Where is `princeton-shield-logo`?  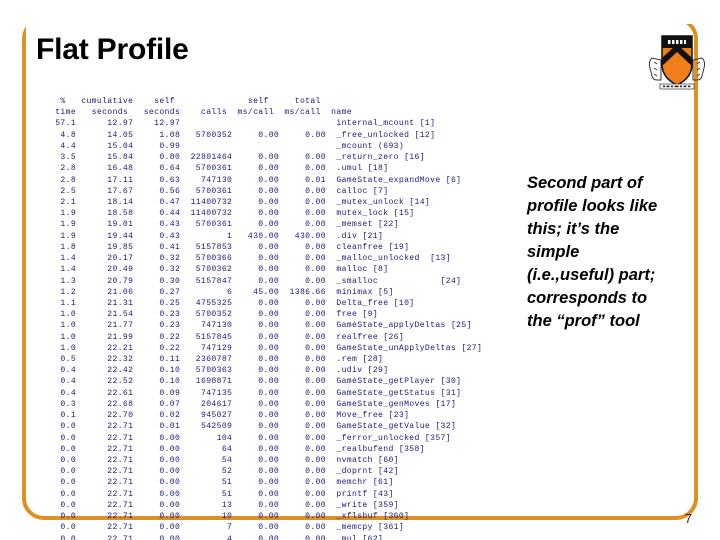
princeton-shield-logo is located at coordinates (677, 58).